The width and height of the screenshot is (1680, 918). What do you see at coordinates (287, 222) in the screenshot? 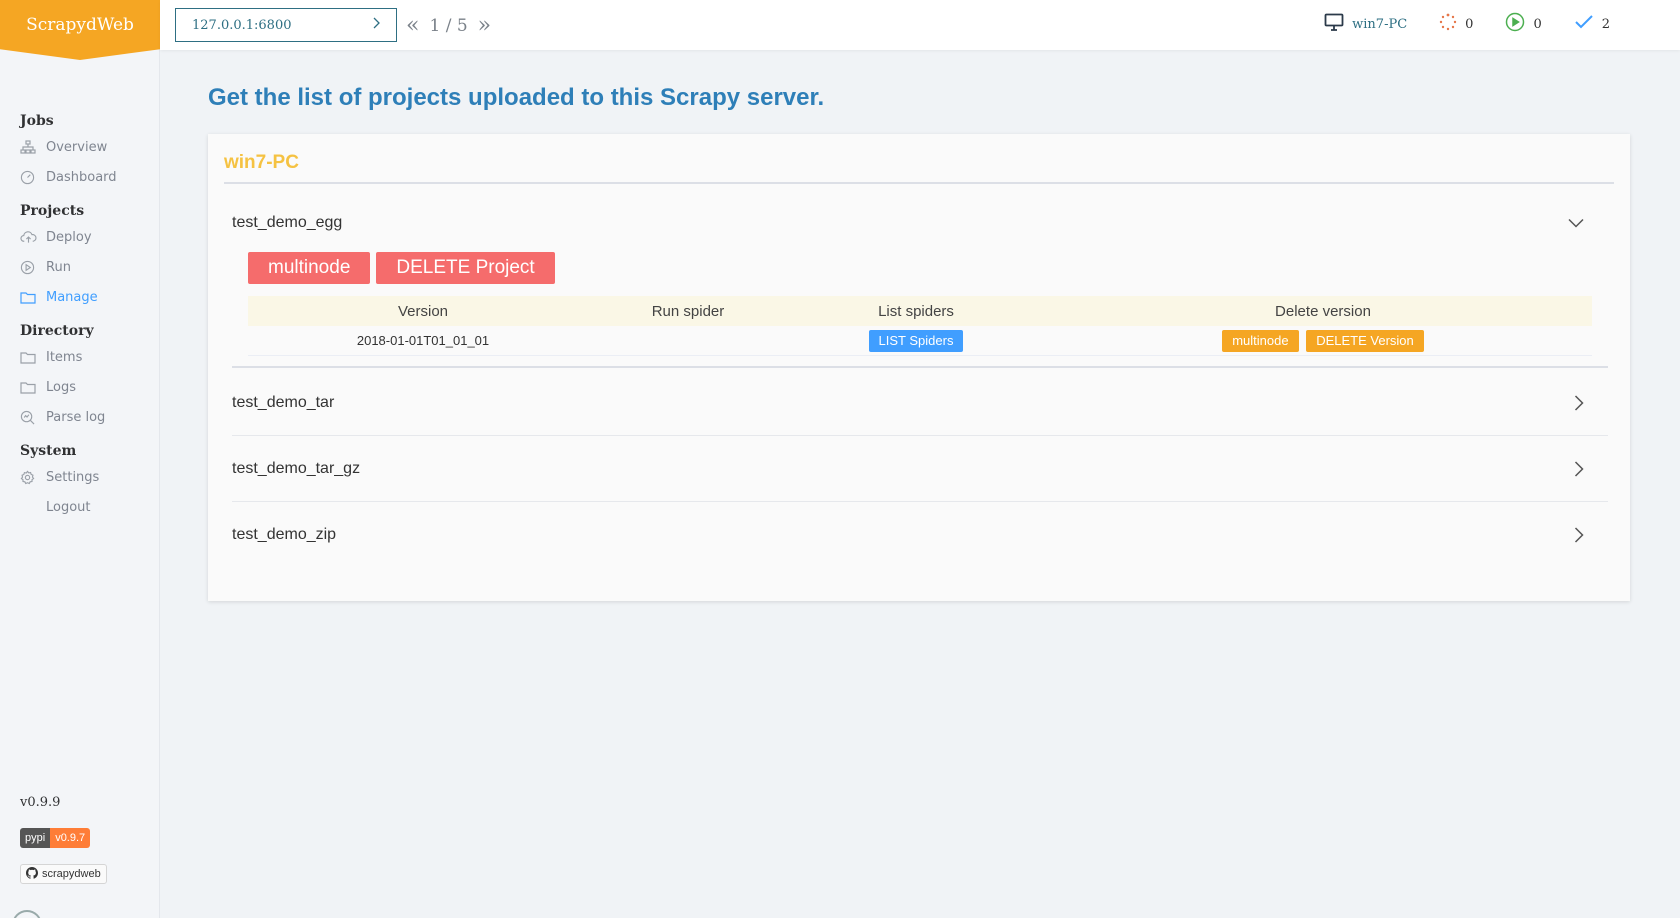
I see `project-name: test_demo_egg` at bounding box center [287, 222].